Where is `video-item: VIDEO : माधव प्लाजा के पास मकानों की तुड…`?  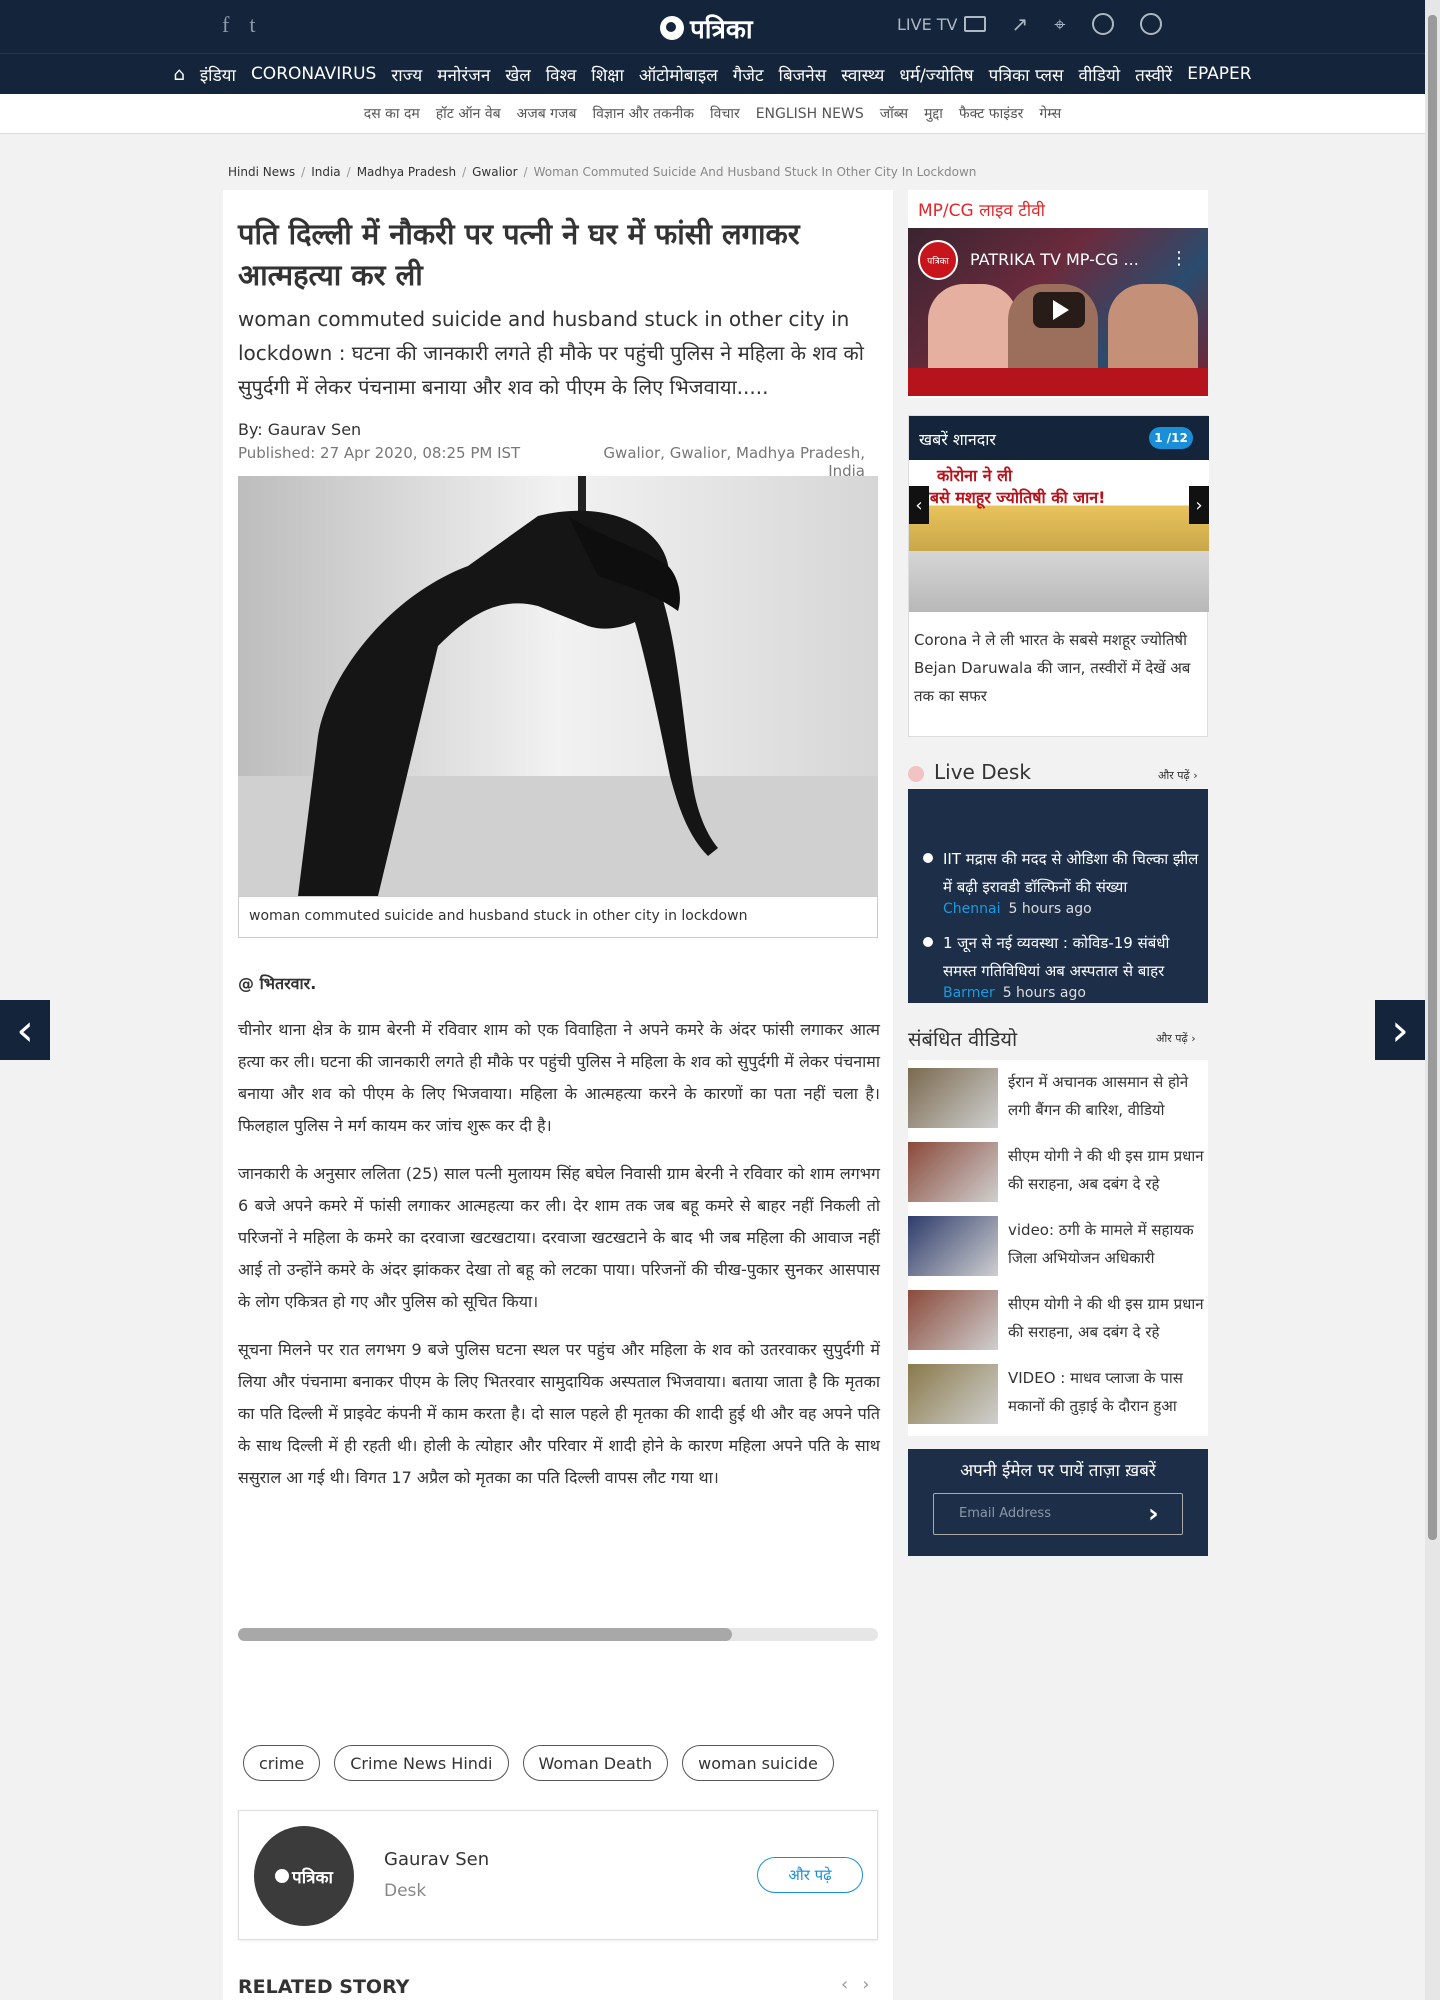 video-item: VIDEO : माधव प्लाजा के पास मकानों की तुड… is located at coordinates (1058, 1396).